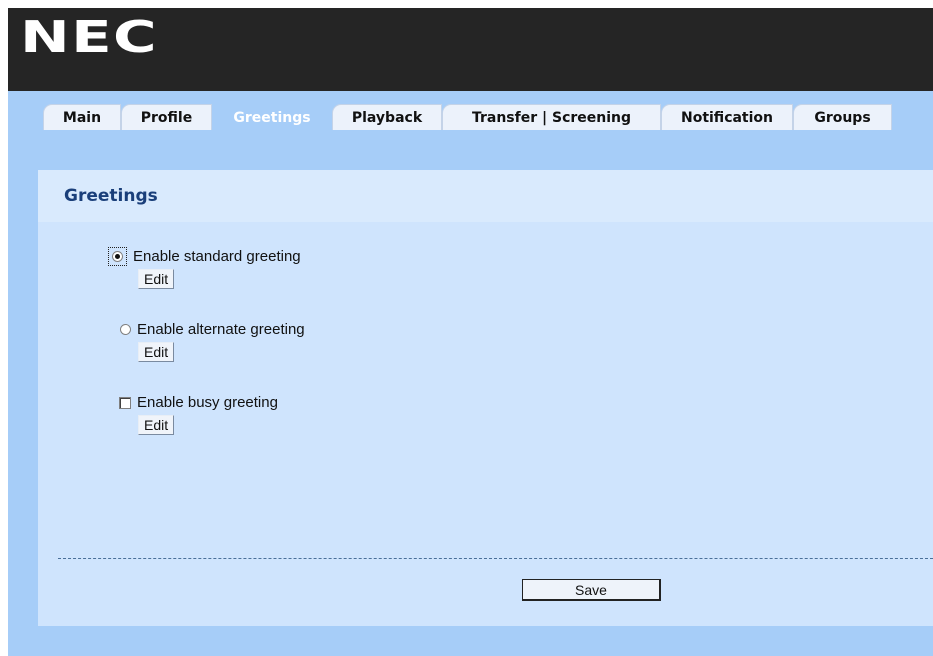 The width and height of the screenshot is (933, 656). I want to click on tab-groups: Groups, so click(842, 117).